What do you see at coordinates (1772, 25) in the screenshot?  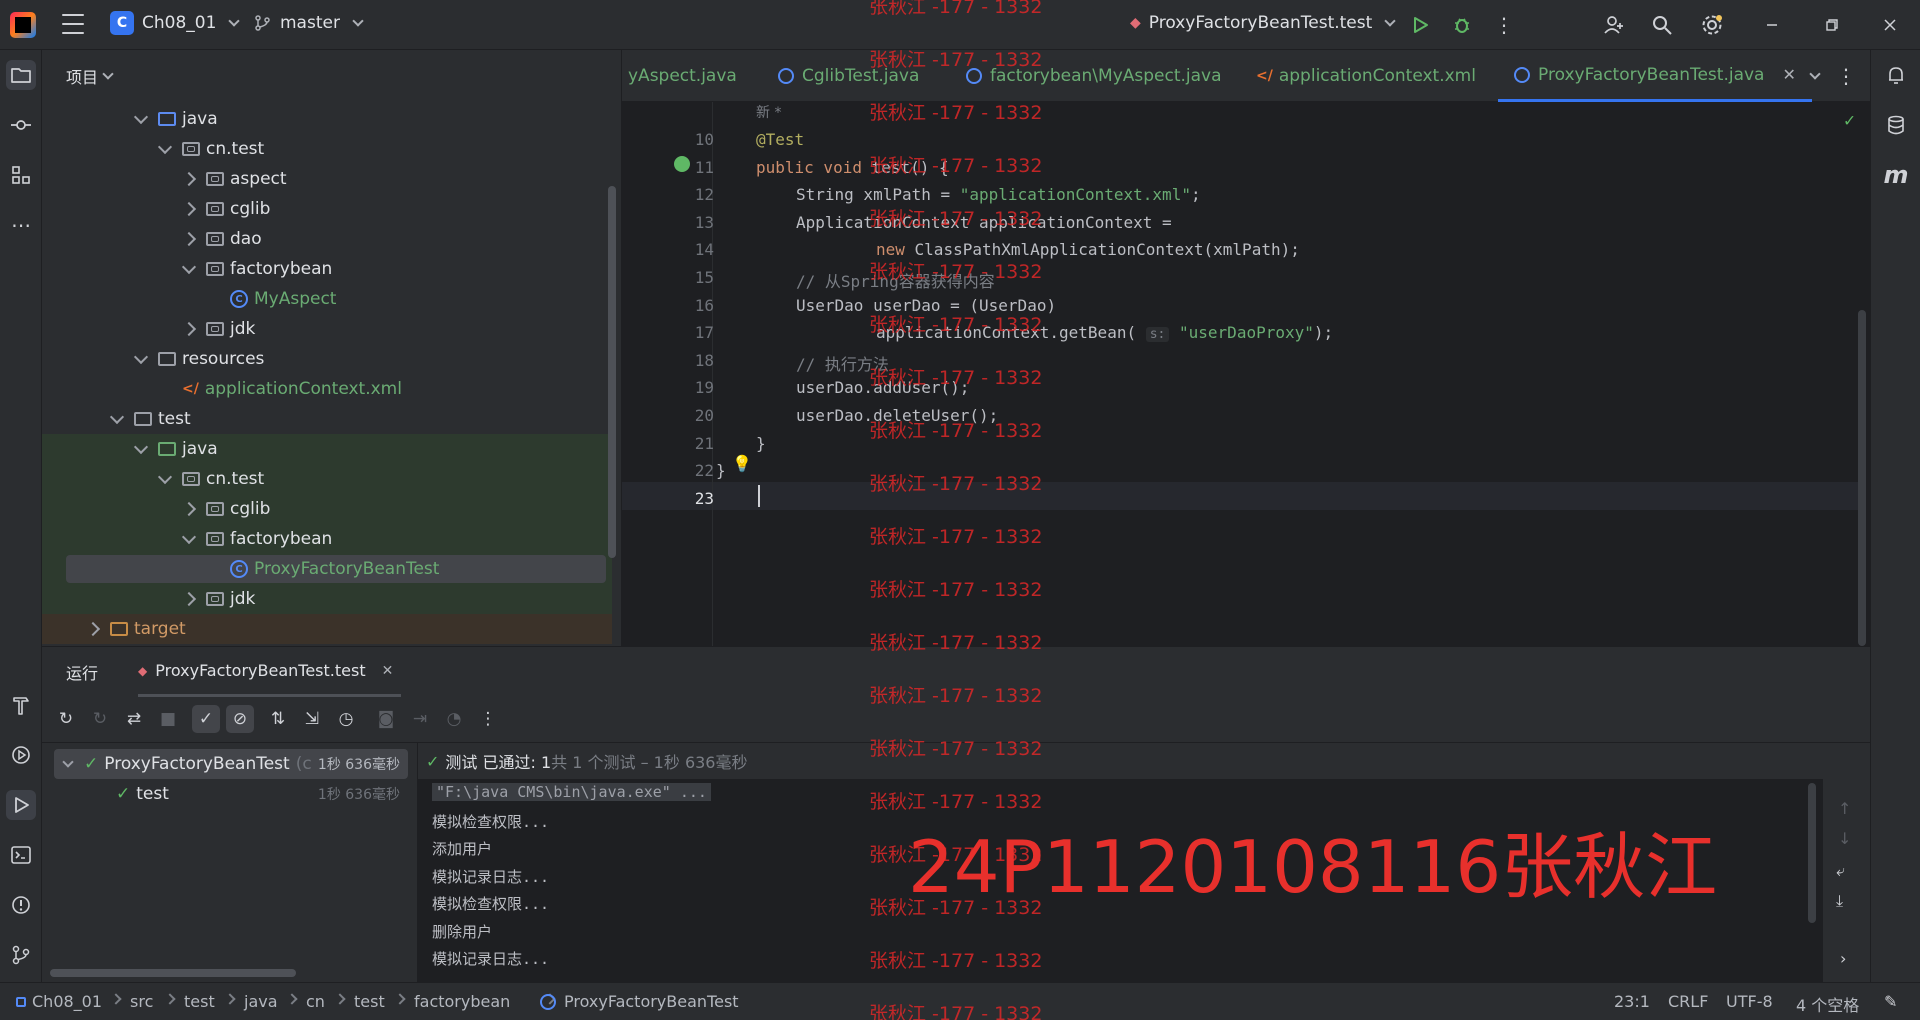 I see `minimize-window-icon` at bounding box center [1772, 25].